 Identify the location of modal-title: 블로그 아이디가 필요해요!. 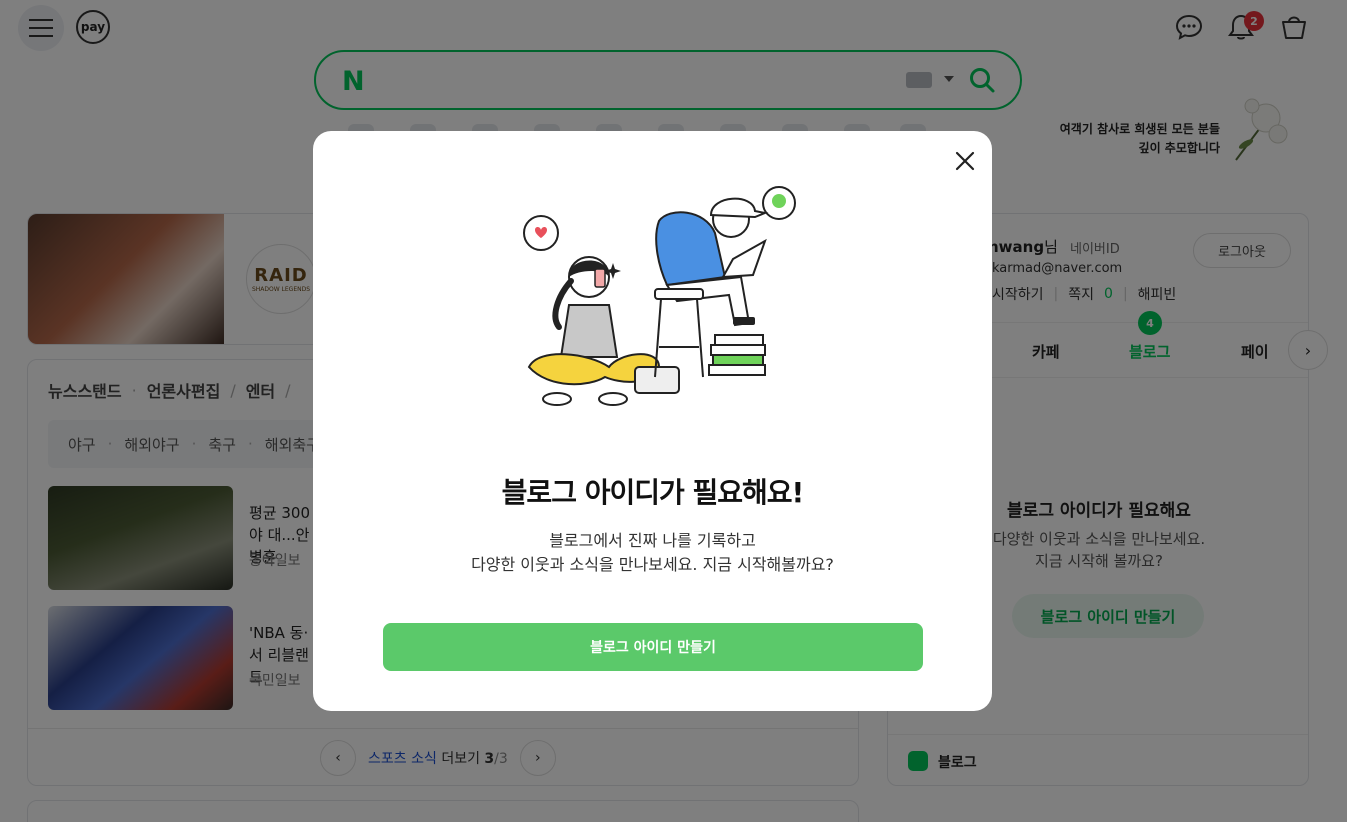
(653, 492).